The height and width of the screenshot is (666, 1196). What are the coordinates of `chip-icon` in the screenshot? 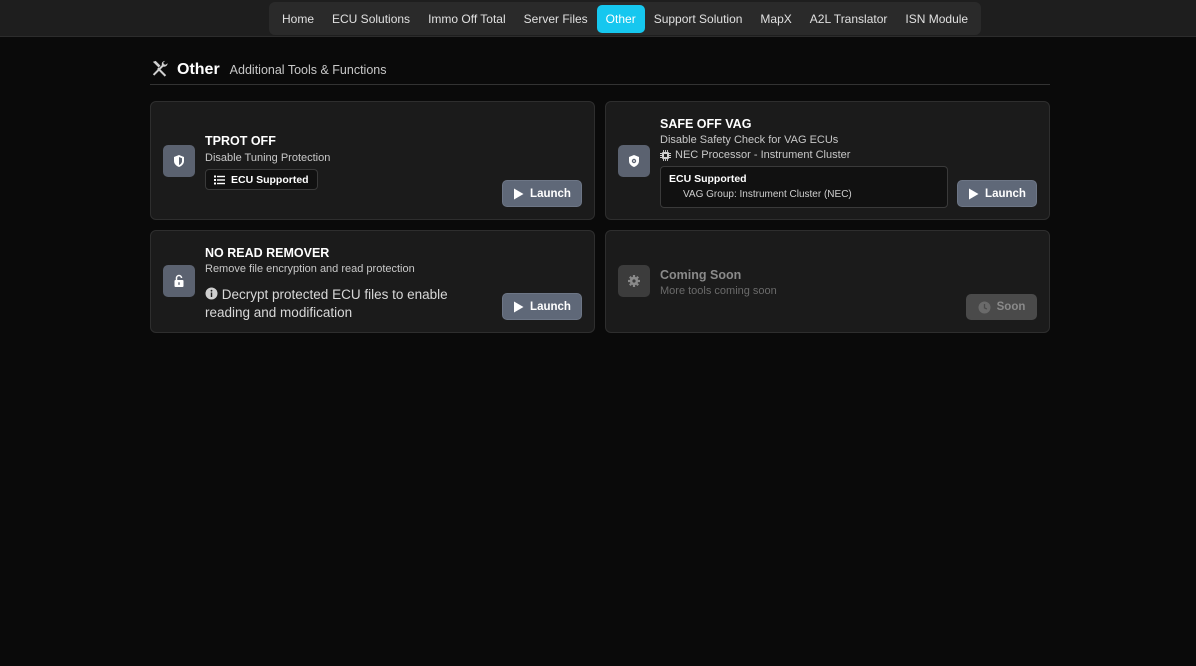 It's located at (665, 155).